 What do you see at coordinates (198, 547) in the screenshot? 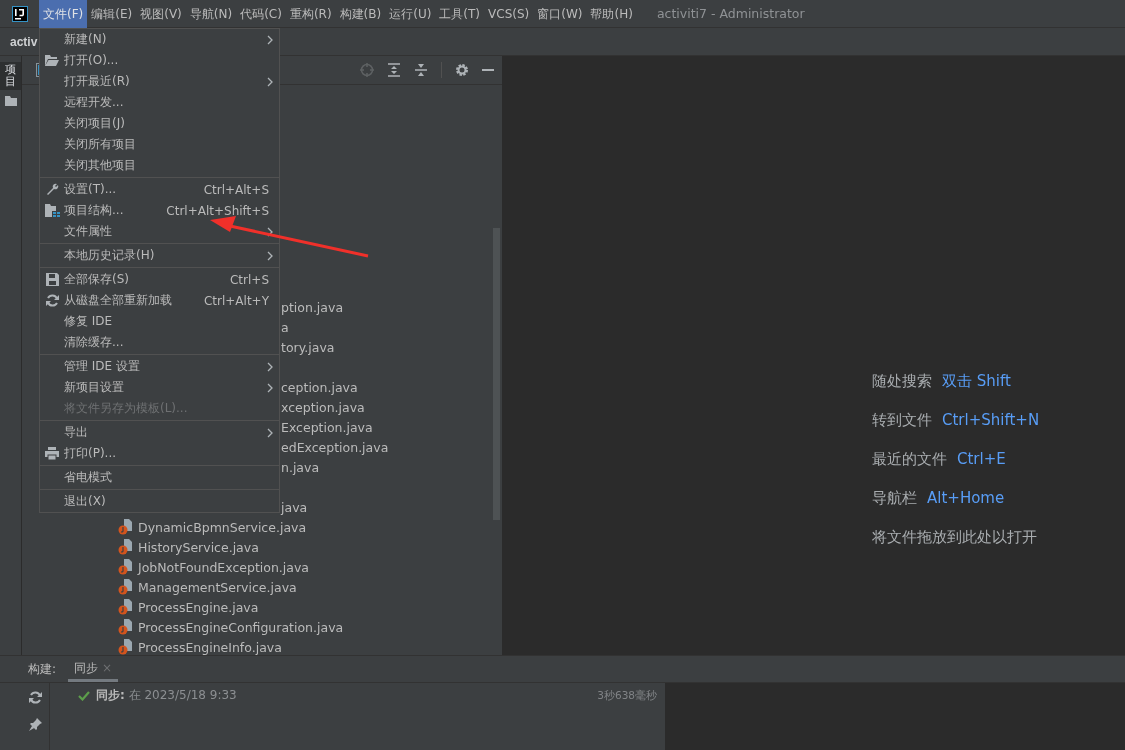
I see `file-name: HistoryService.java` at bounding box center [198, 547].